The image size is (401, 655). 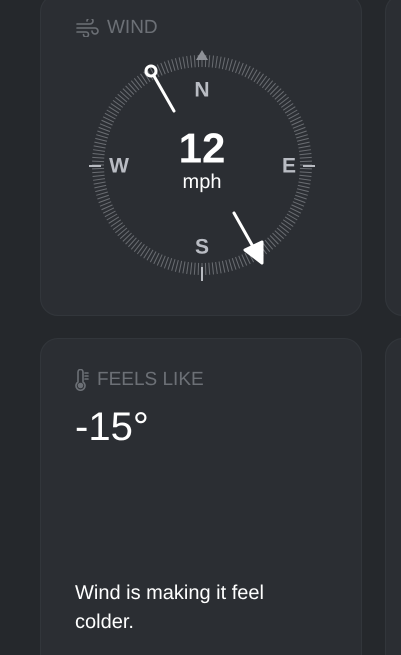 I want to click on wind-icon, so click(x=87, y=28).